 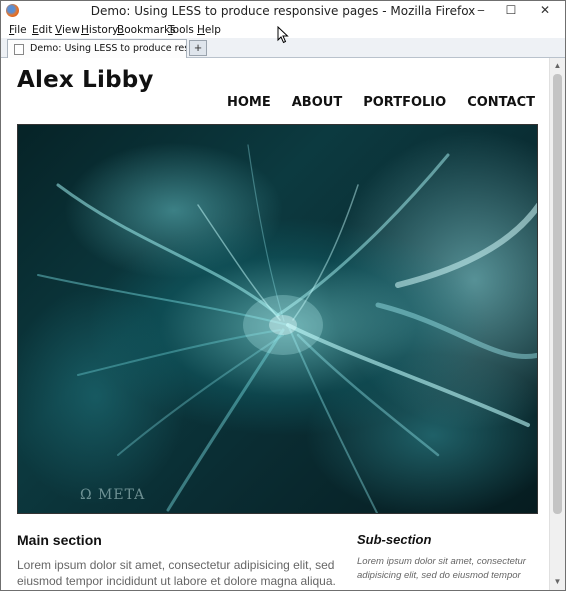 I want to click on menu-history: History, so click(x=99, y=30).